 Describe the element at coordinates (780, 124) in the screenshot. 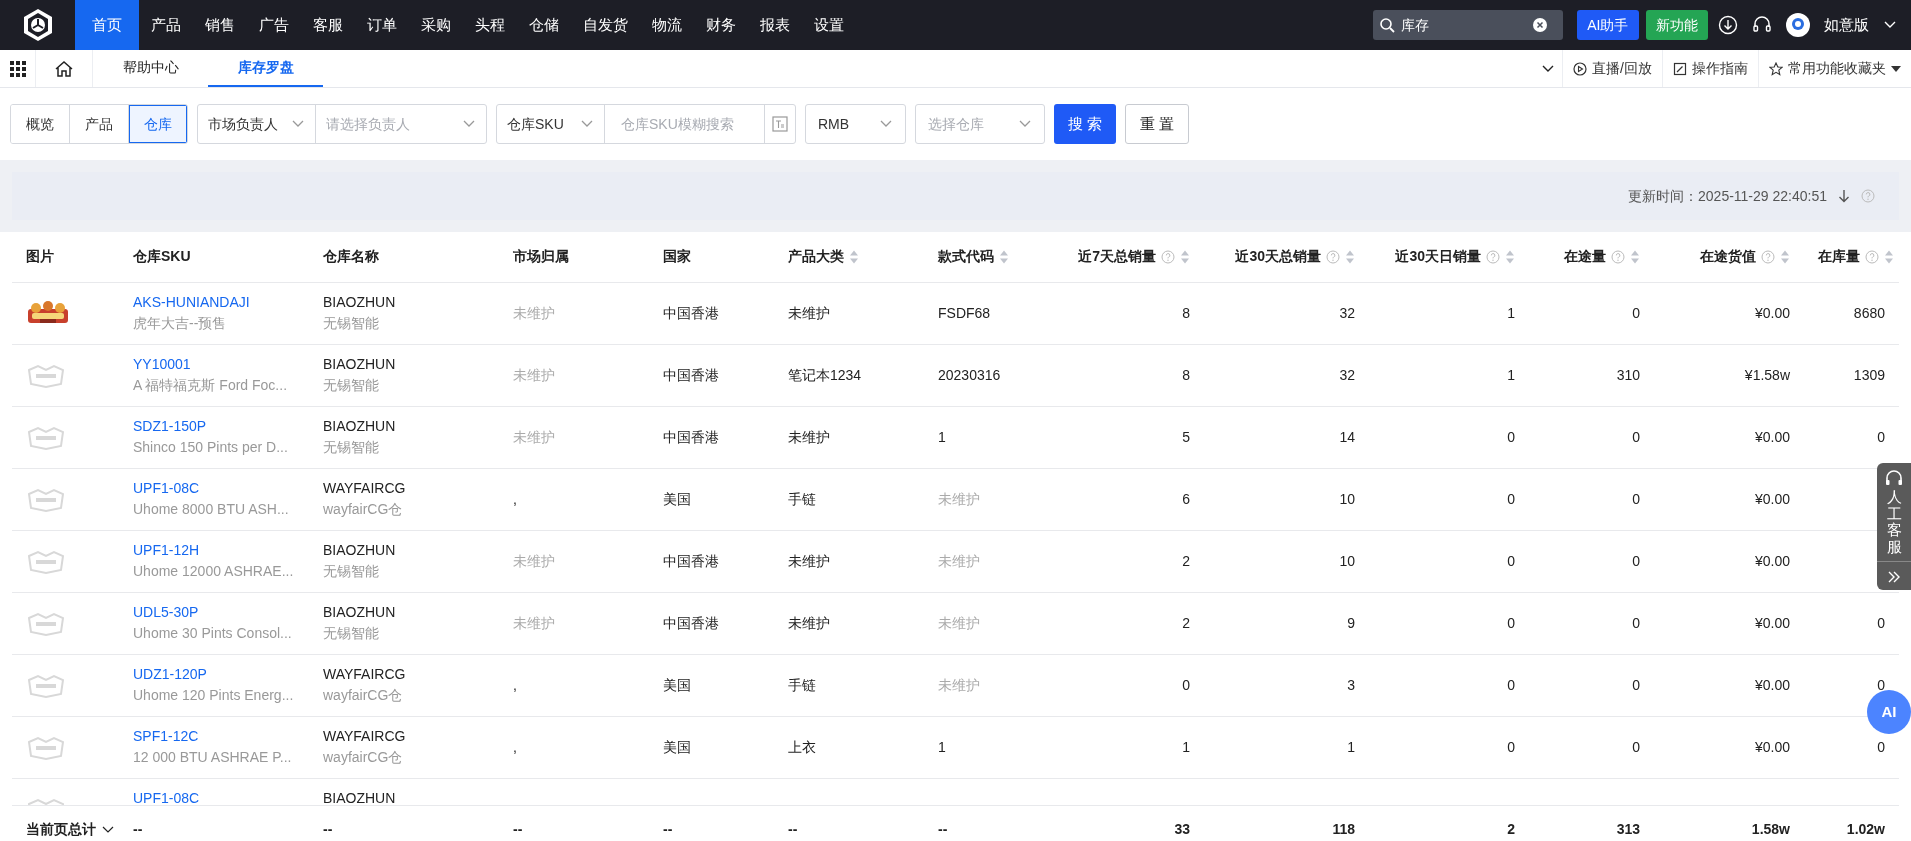

I see `batch-input-icon` at that location.